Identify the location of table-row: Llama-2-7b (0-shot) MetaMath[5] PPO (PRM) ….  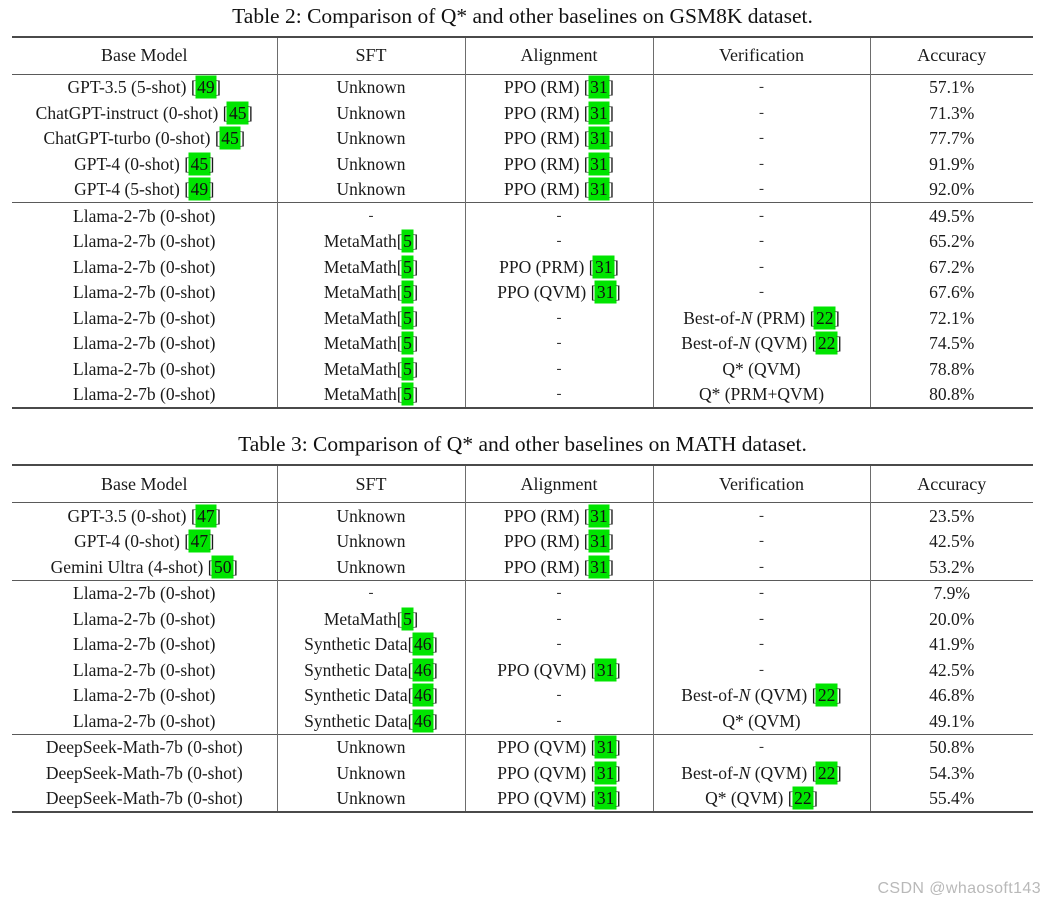
(522, 267).